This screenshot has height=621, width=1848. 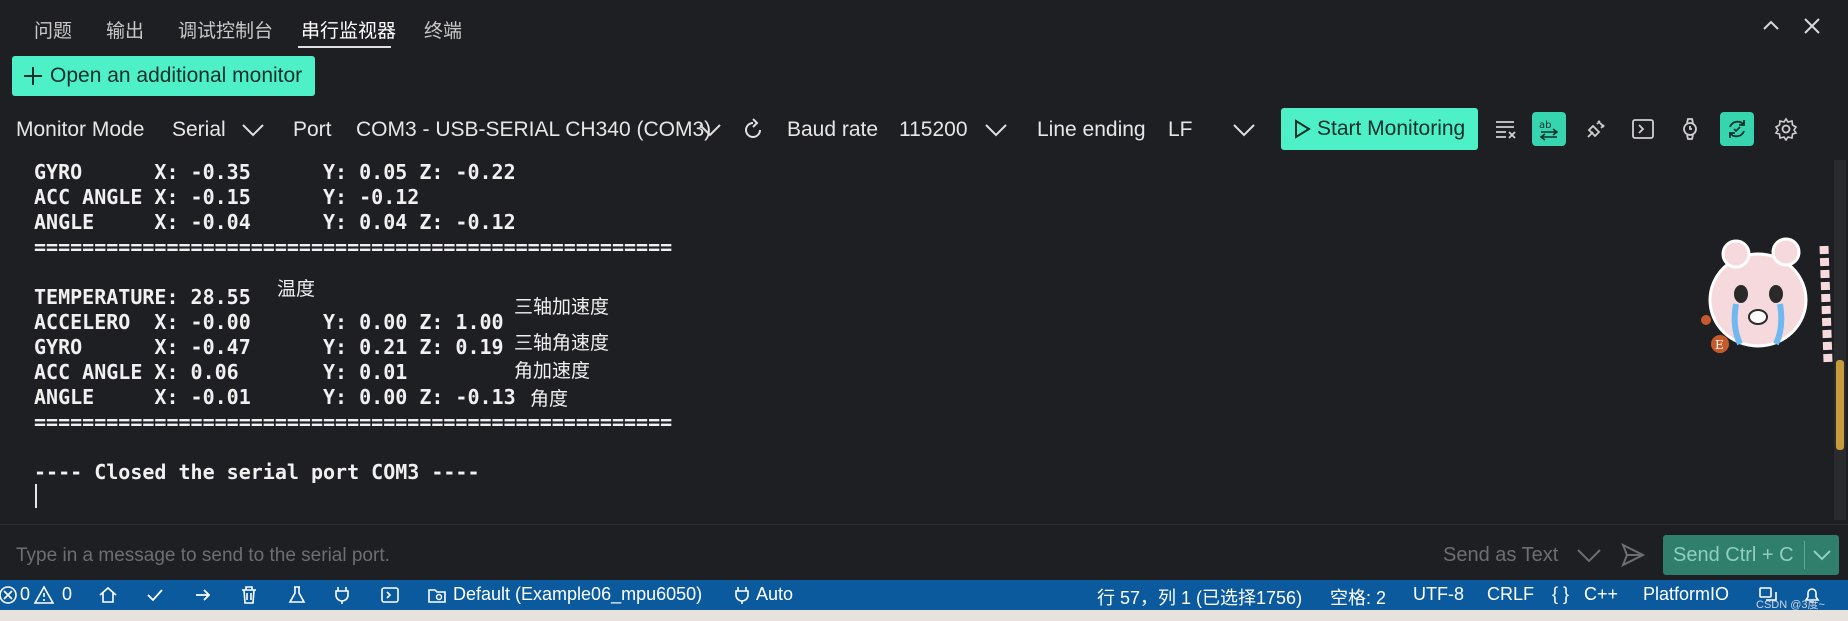 I want to click on send-message-row: Send as Text Send Ctrl + C, so click(x=924, y=554).